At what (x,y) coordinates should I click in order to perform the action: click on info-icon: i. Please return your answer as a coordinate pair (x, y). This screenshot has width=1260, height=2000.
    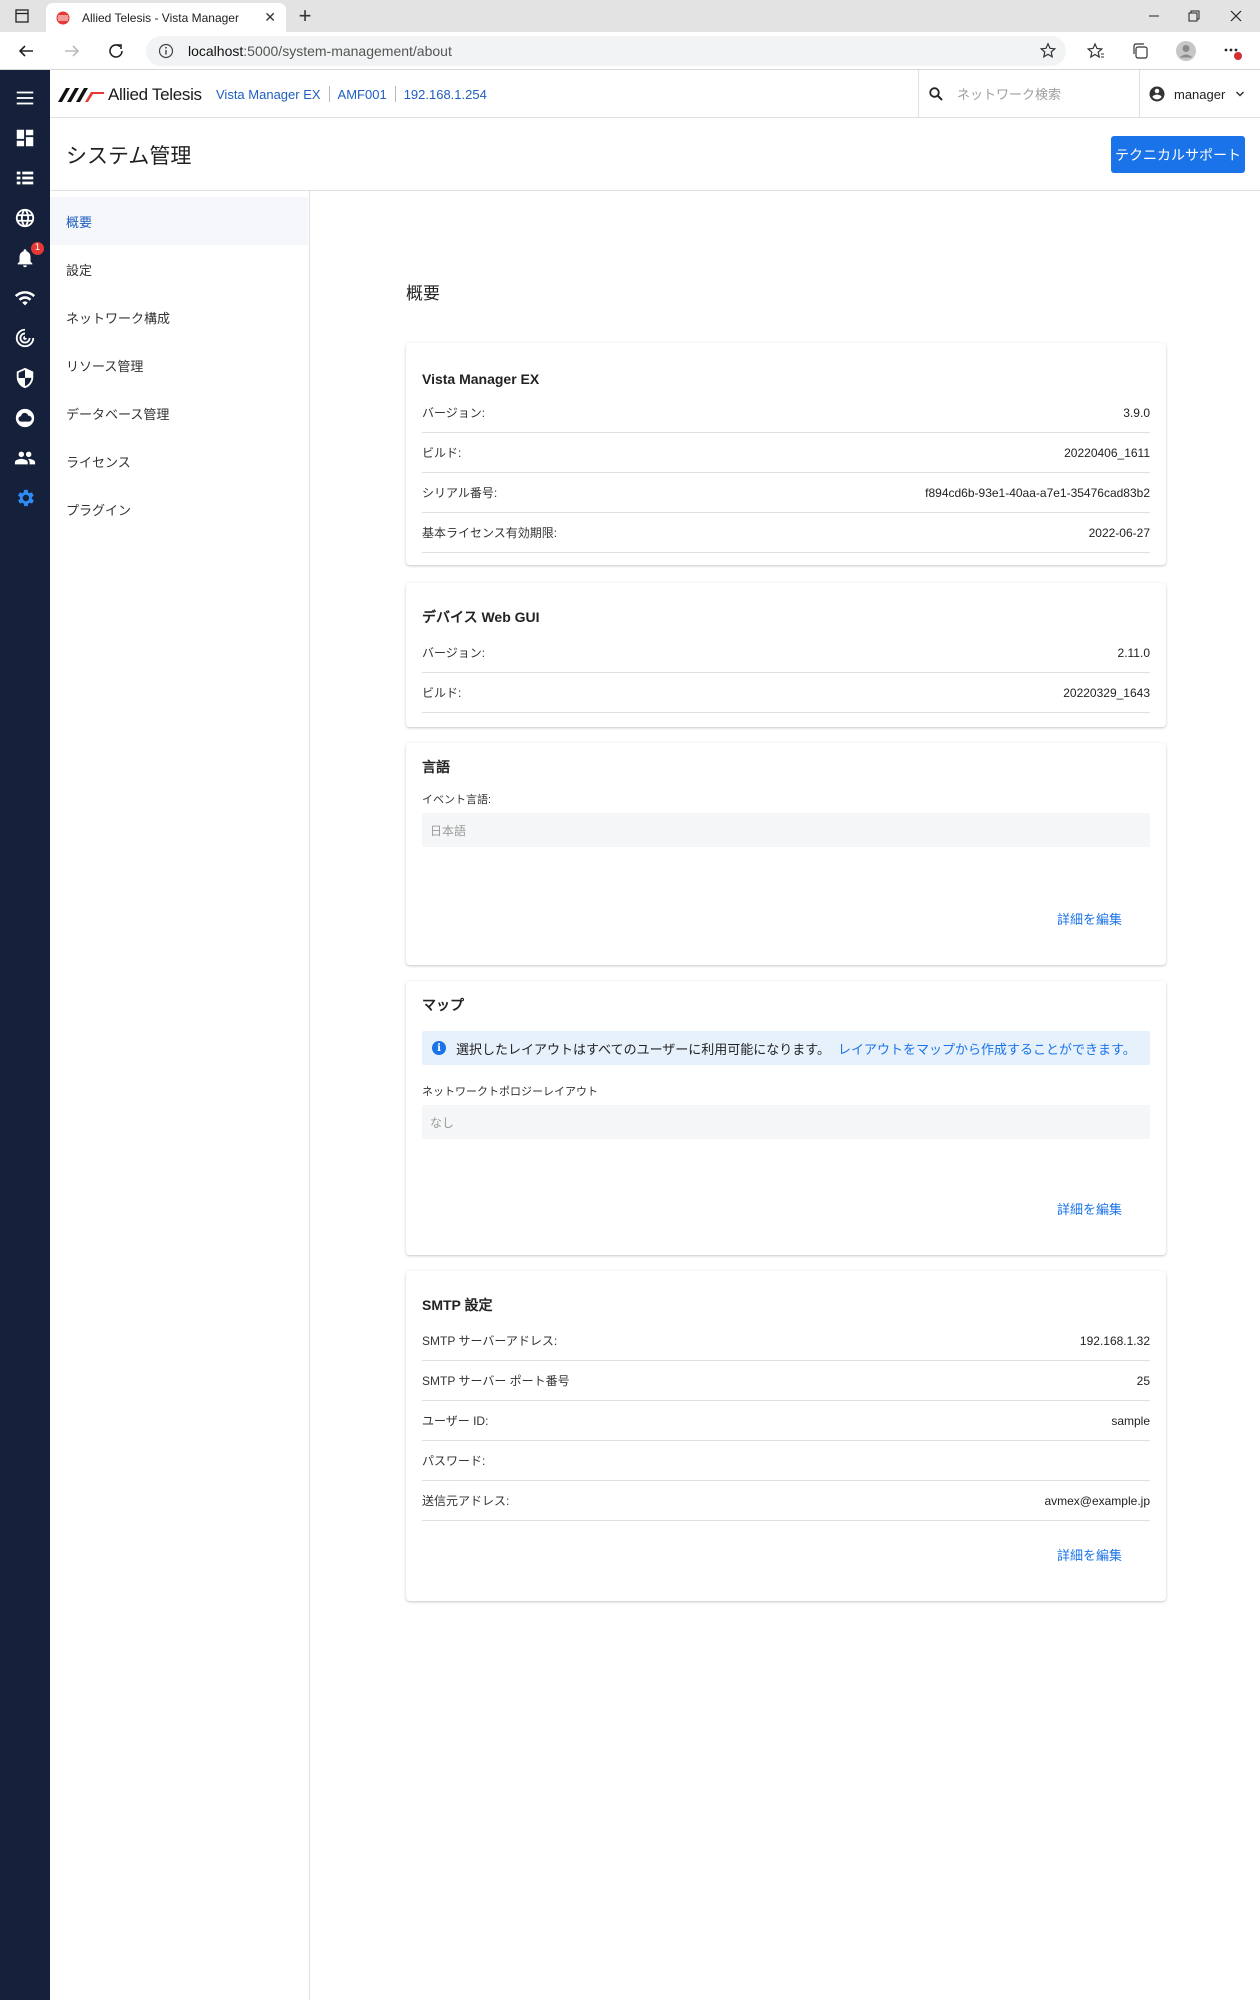
    Looking at the image, I should click on (439, 1048).